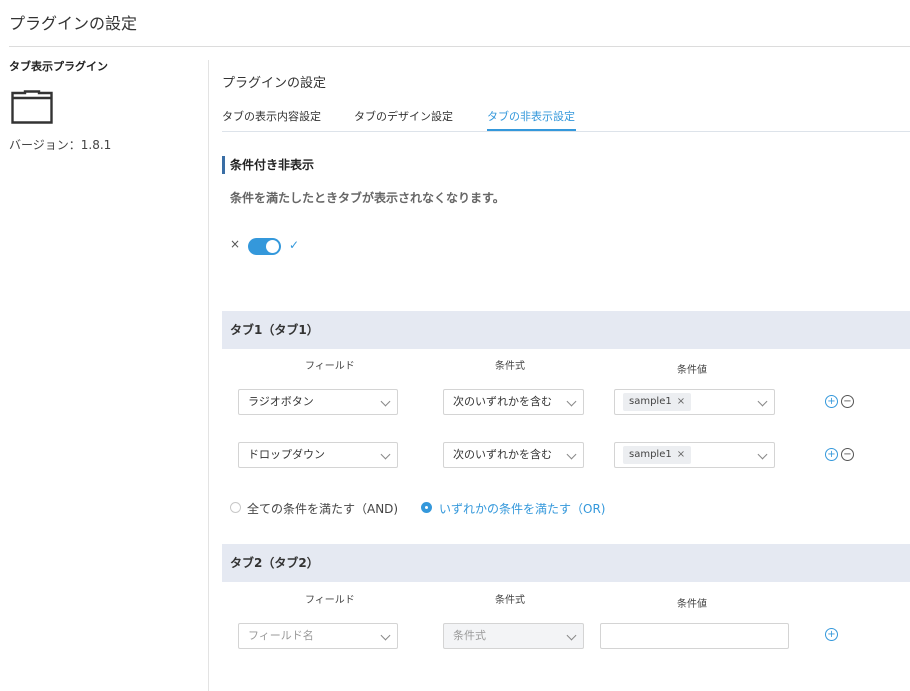 The width and height of the screenshot is (910, 691). Describe the element at coordinates (73, 23) in the screenshot. I see `page-title: プラグインの設定` at that location.